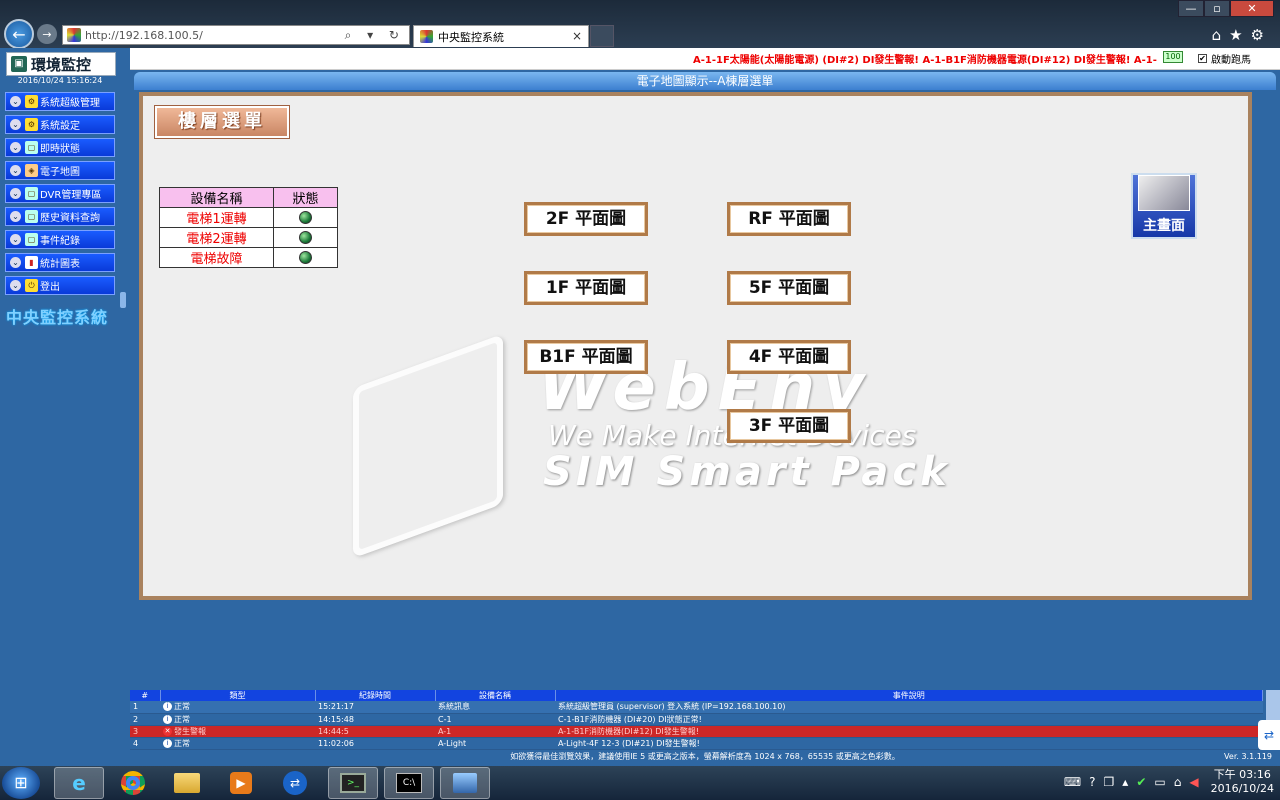 This screenshot has height=800, width=1280. I want to click on taskbar-cmd-icon: C:\, so click(409, 783).